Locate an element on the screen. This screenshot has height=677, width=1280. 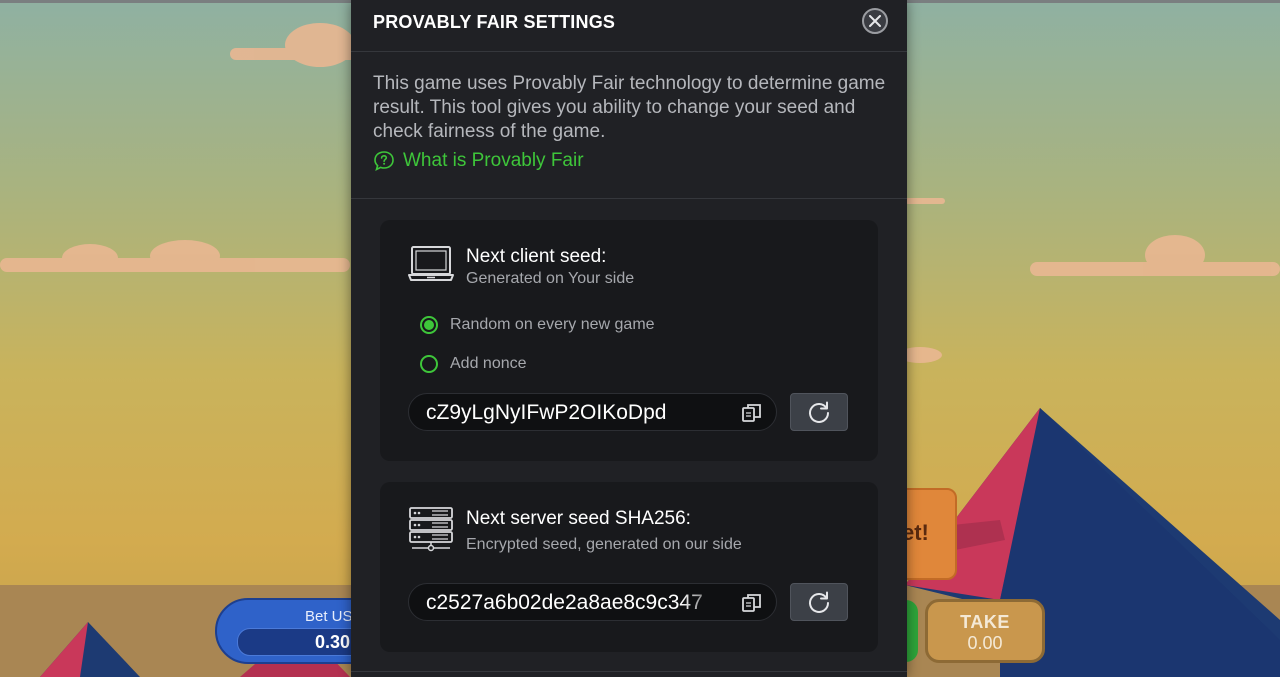
what-is-provably-fair-link: What is Provably Fair is located at coordinates (478, 161).